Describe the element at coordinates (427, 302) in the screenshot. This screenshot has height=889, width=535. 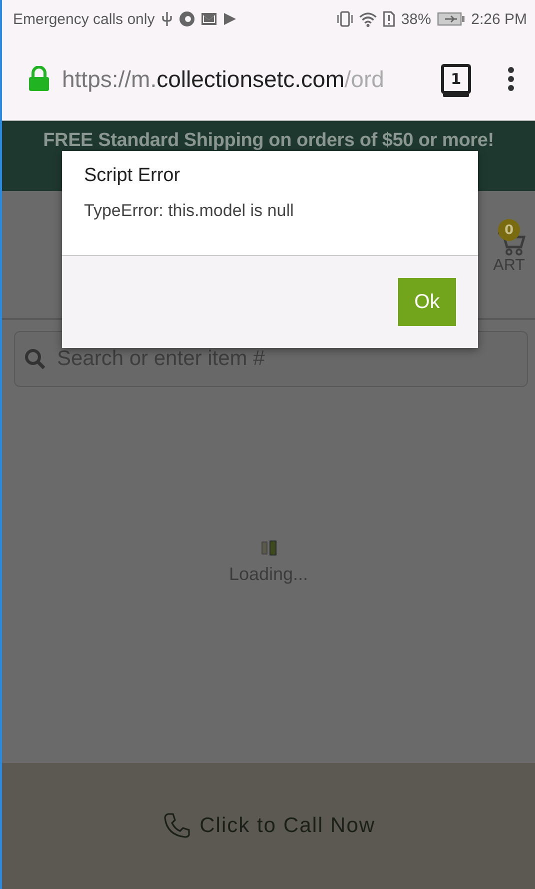
I see `ok-button: Ok` at that location.